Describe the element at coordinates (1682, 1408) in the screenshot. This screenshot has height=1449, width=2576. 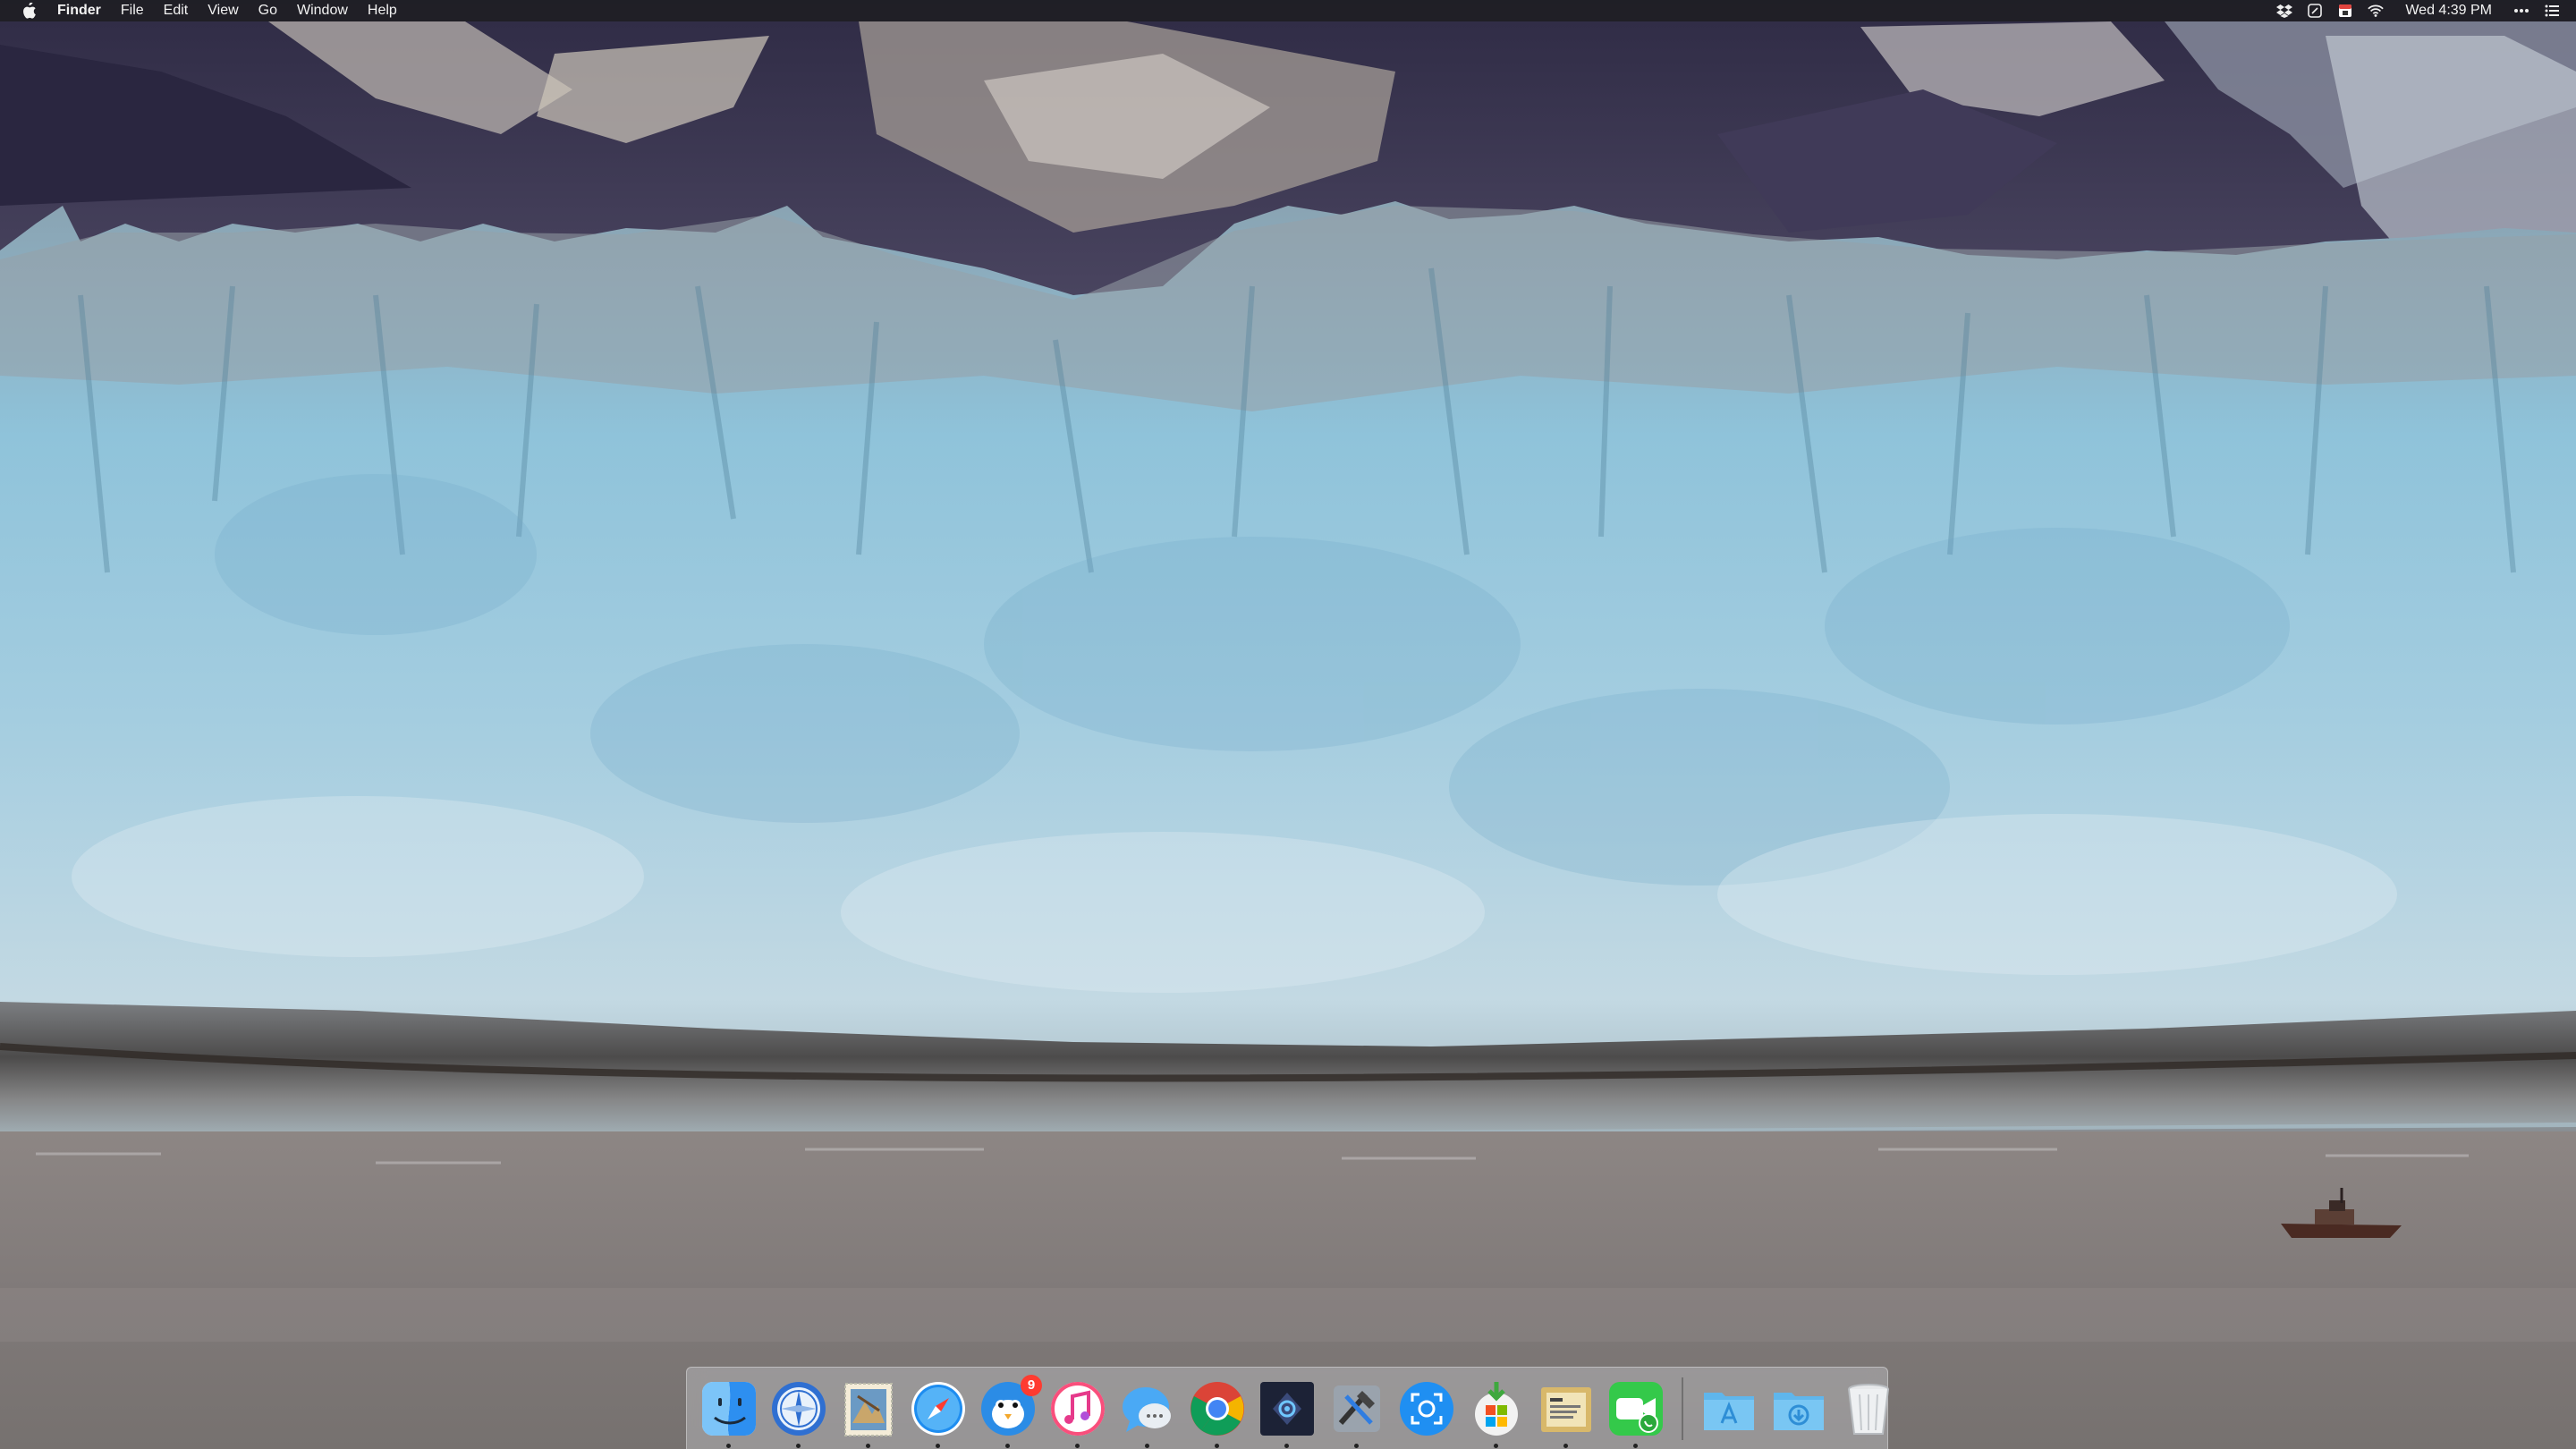
I see `dock-separator` at that location.